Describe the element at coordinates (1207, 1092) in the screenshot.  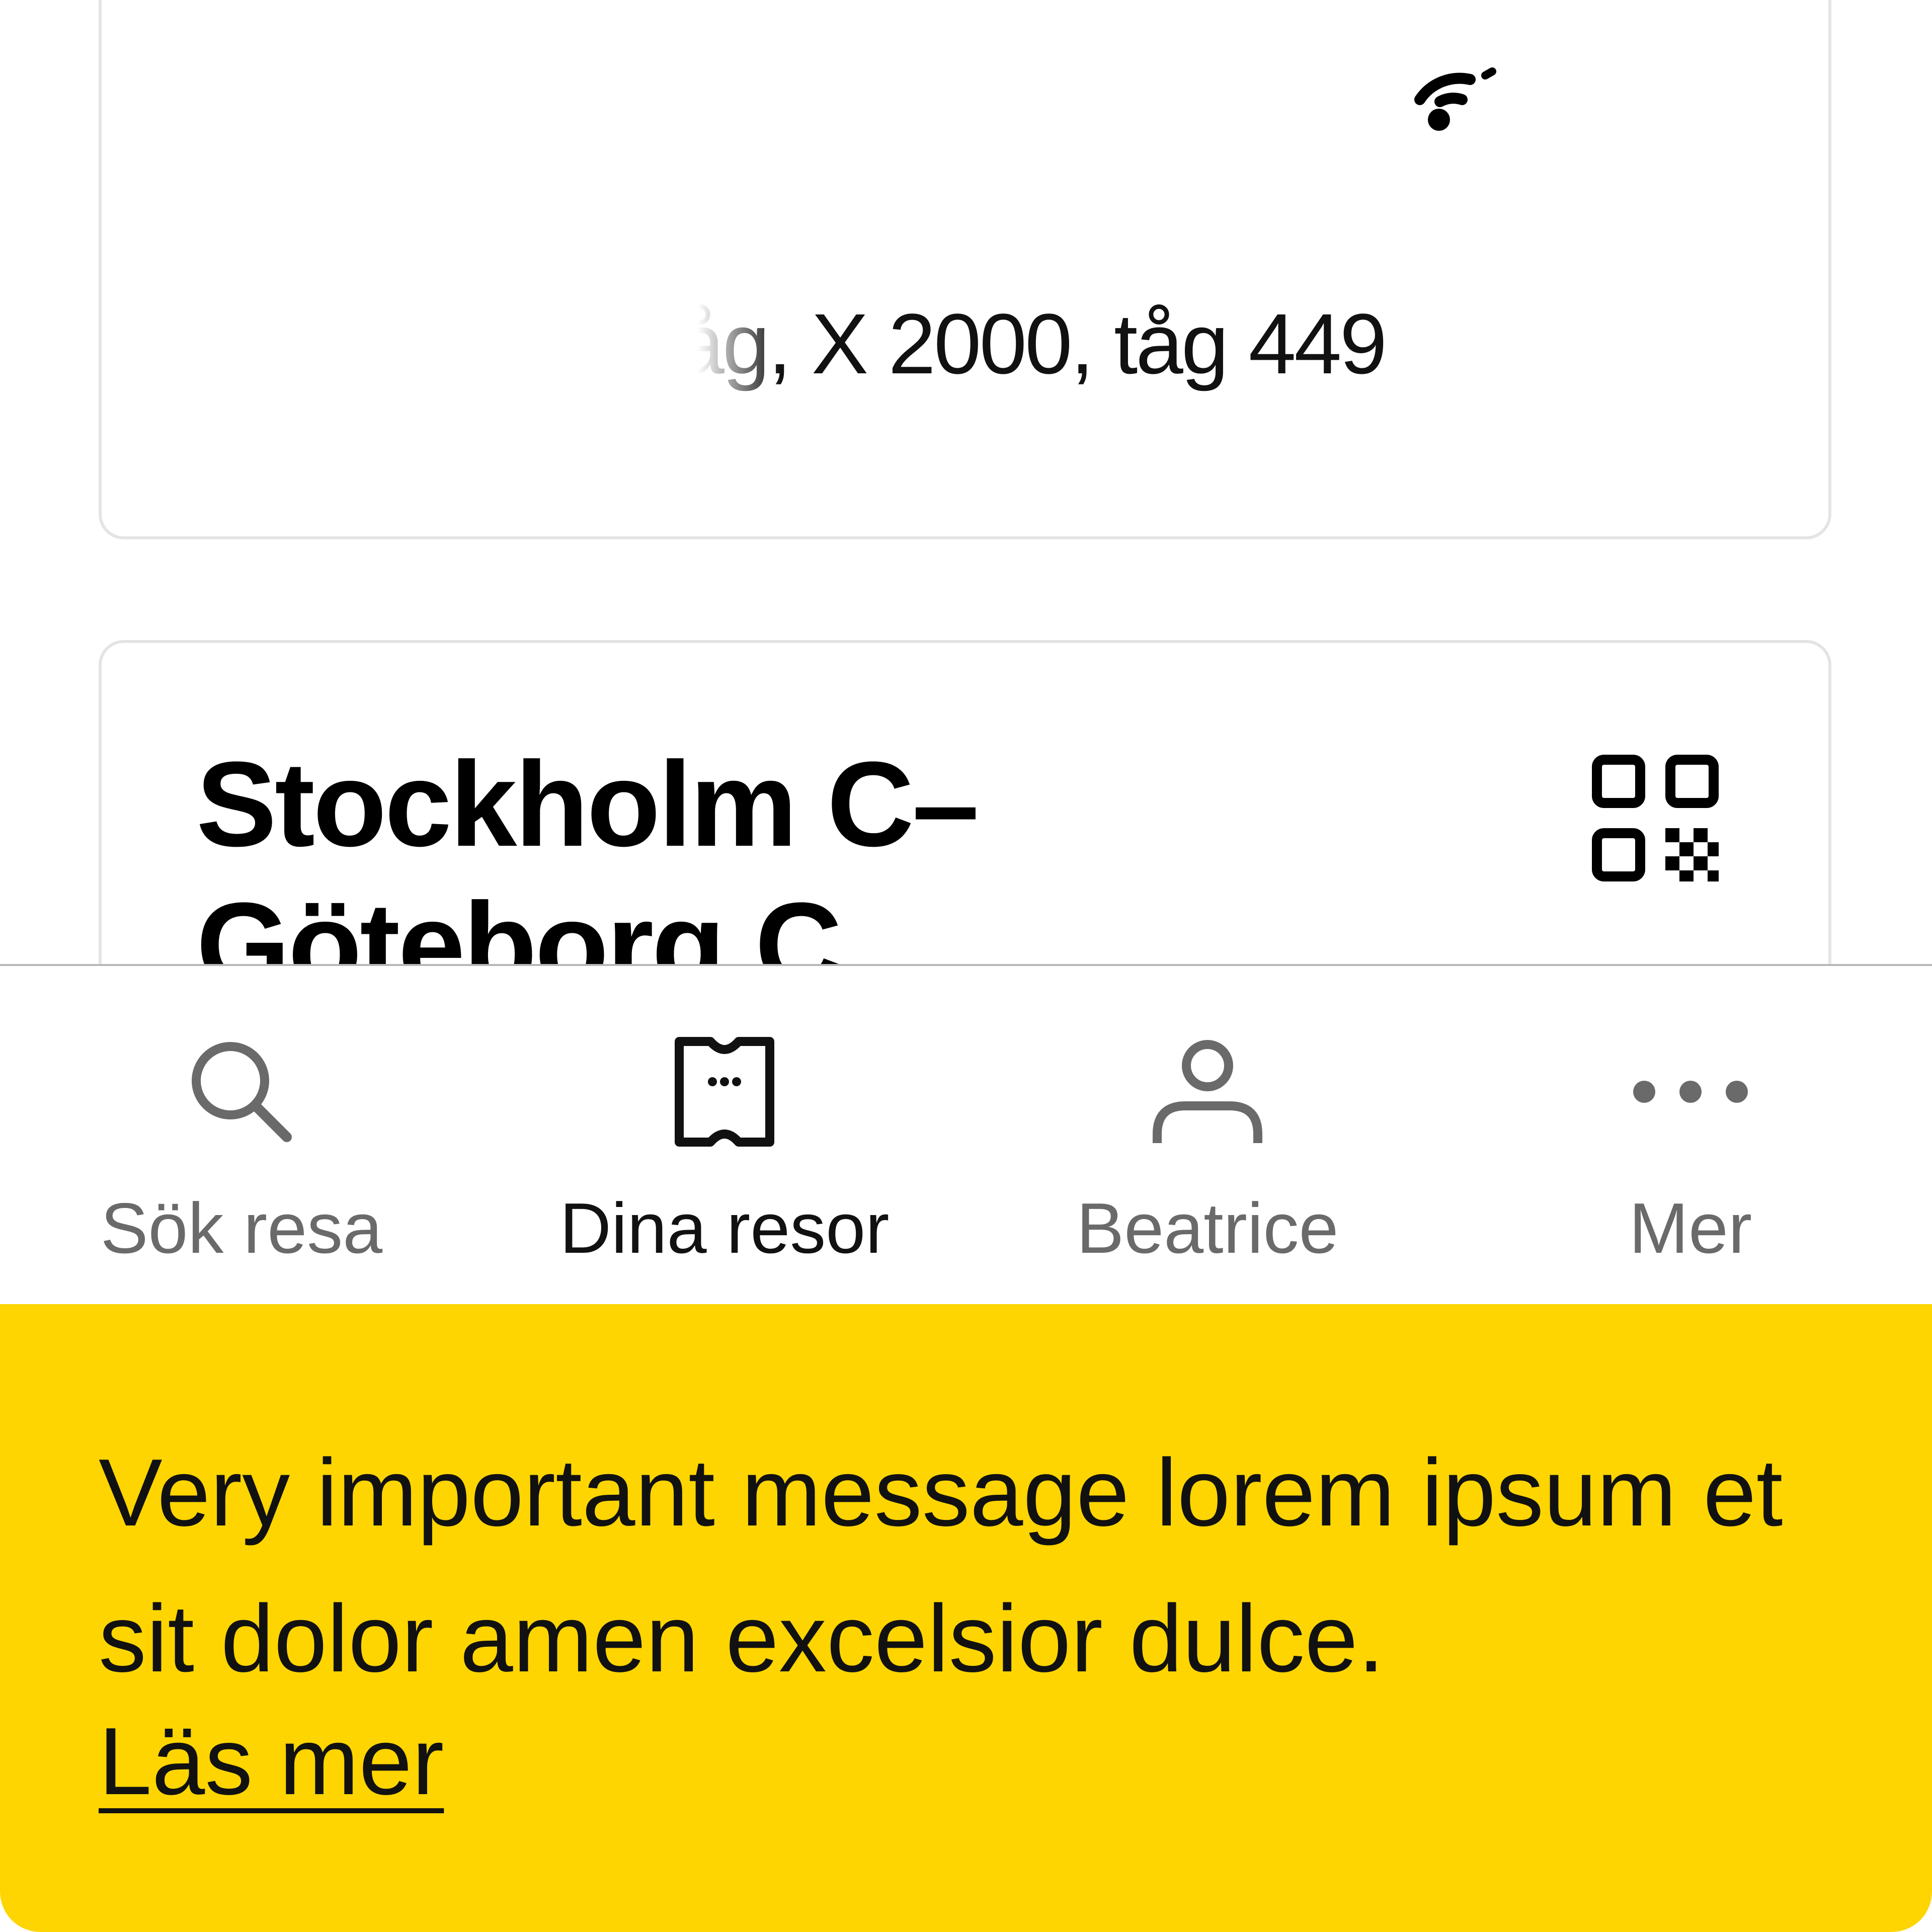
I see `person-icon` at that location.